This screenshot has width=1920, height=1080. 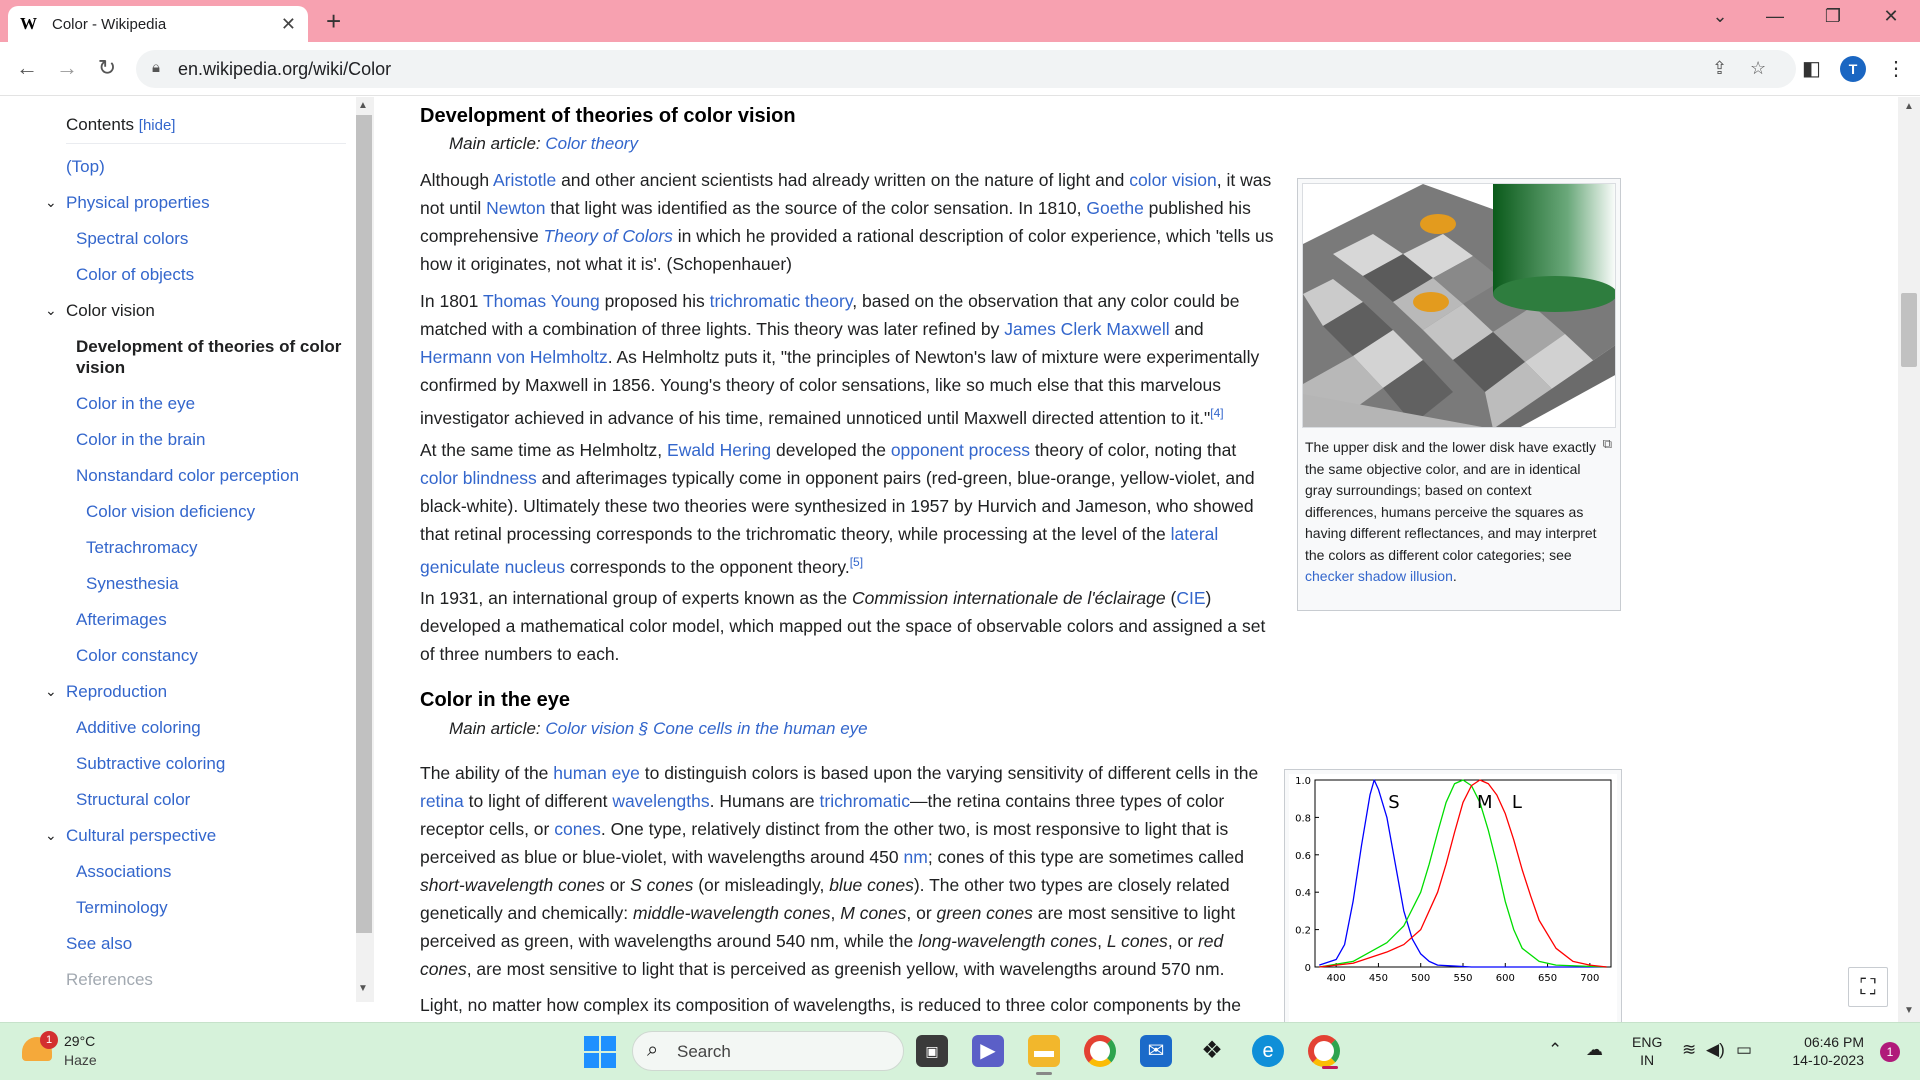 I want to click on toc-scrollbar: ▲ ▼, so click(x=365, y=549).